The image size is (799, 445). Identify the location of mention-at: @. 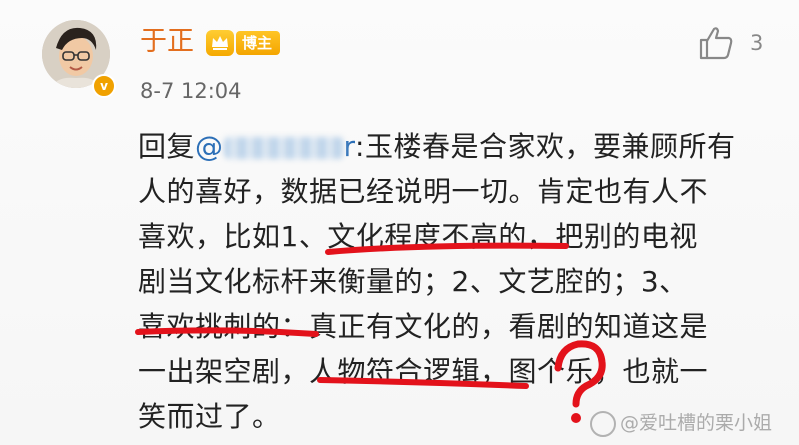
(209, 146).